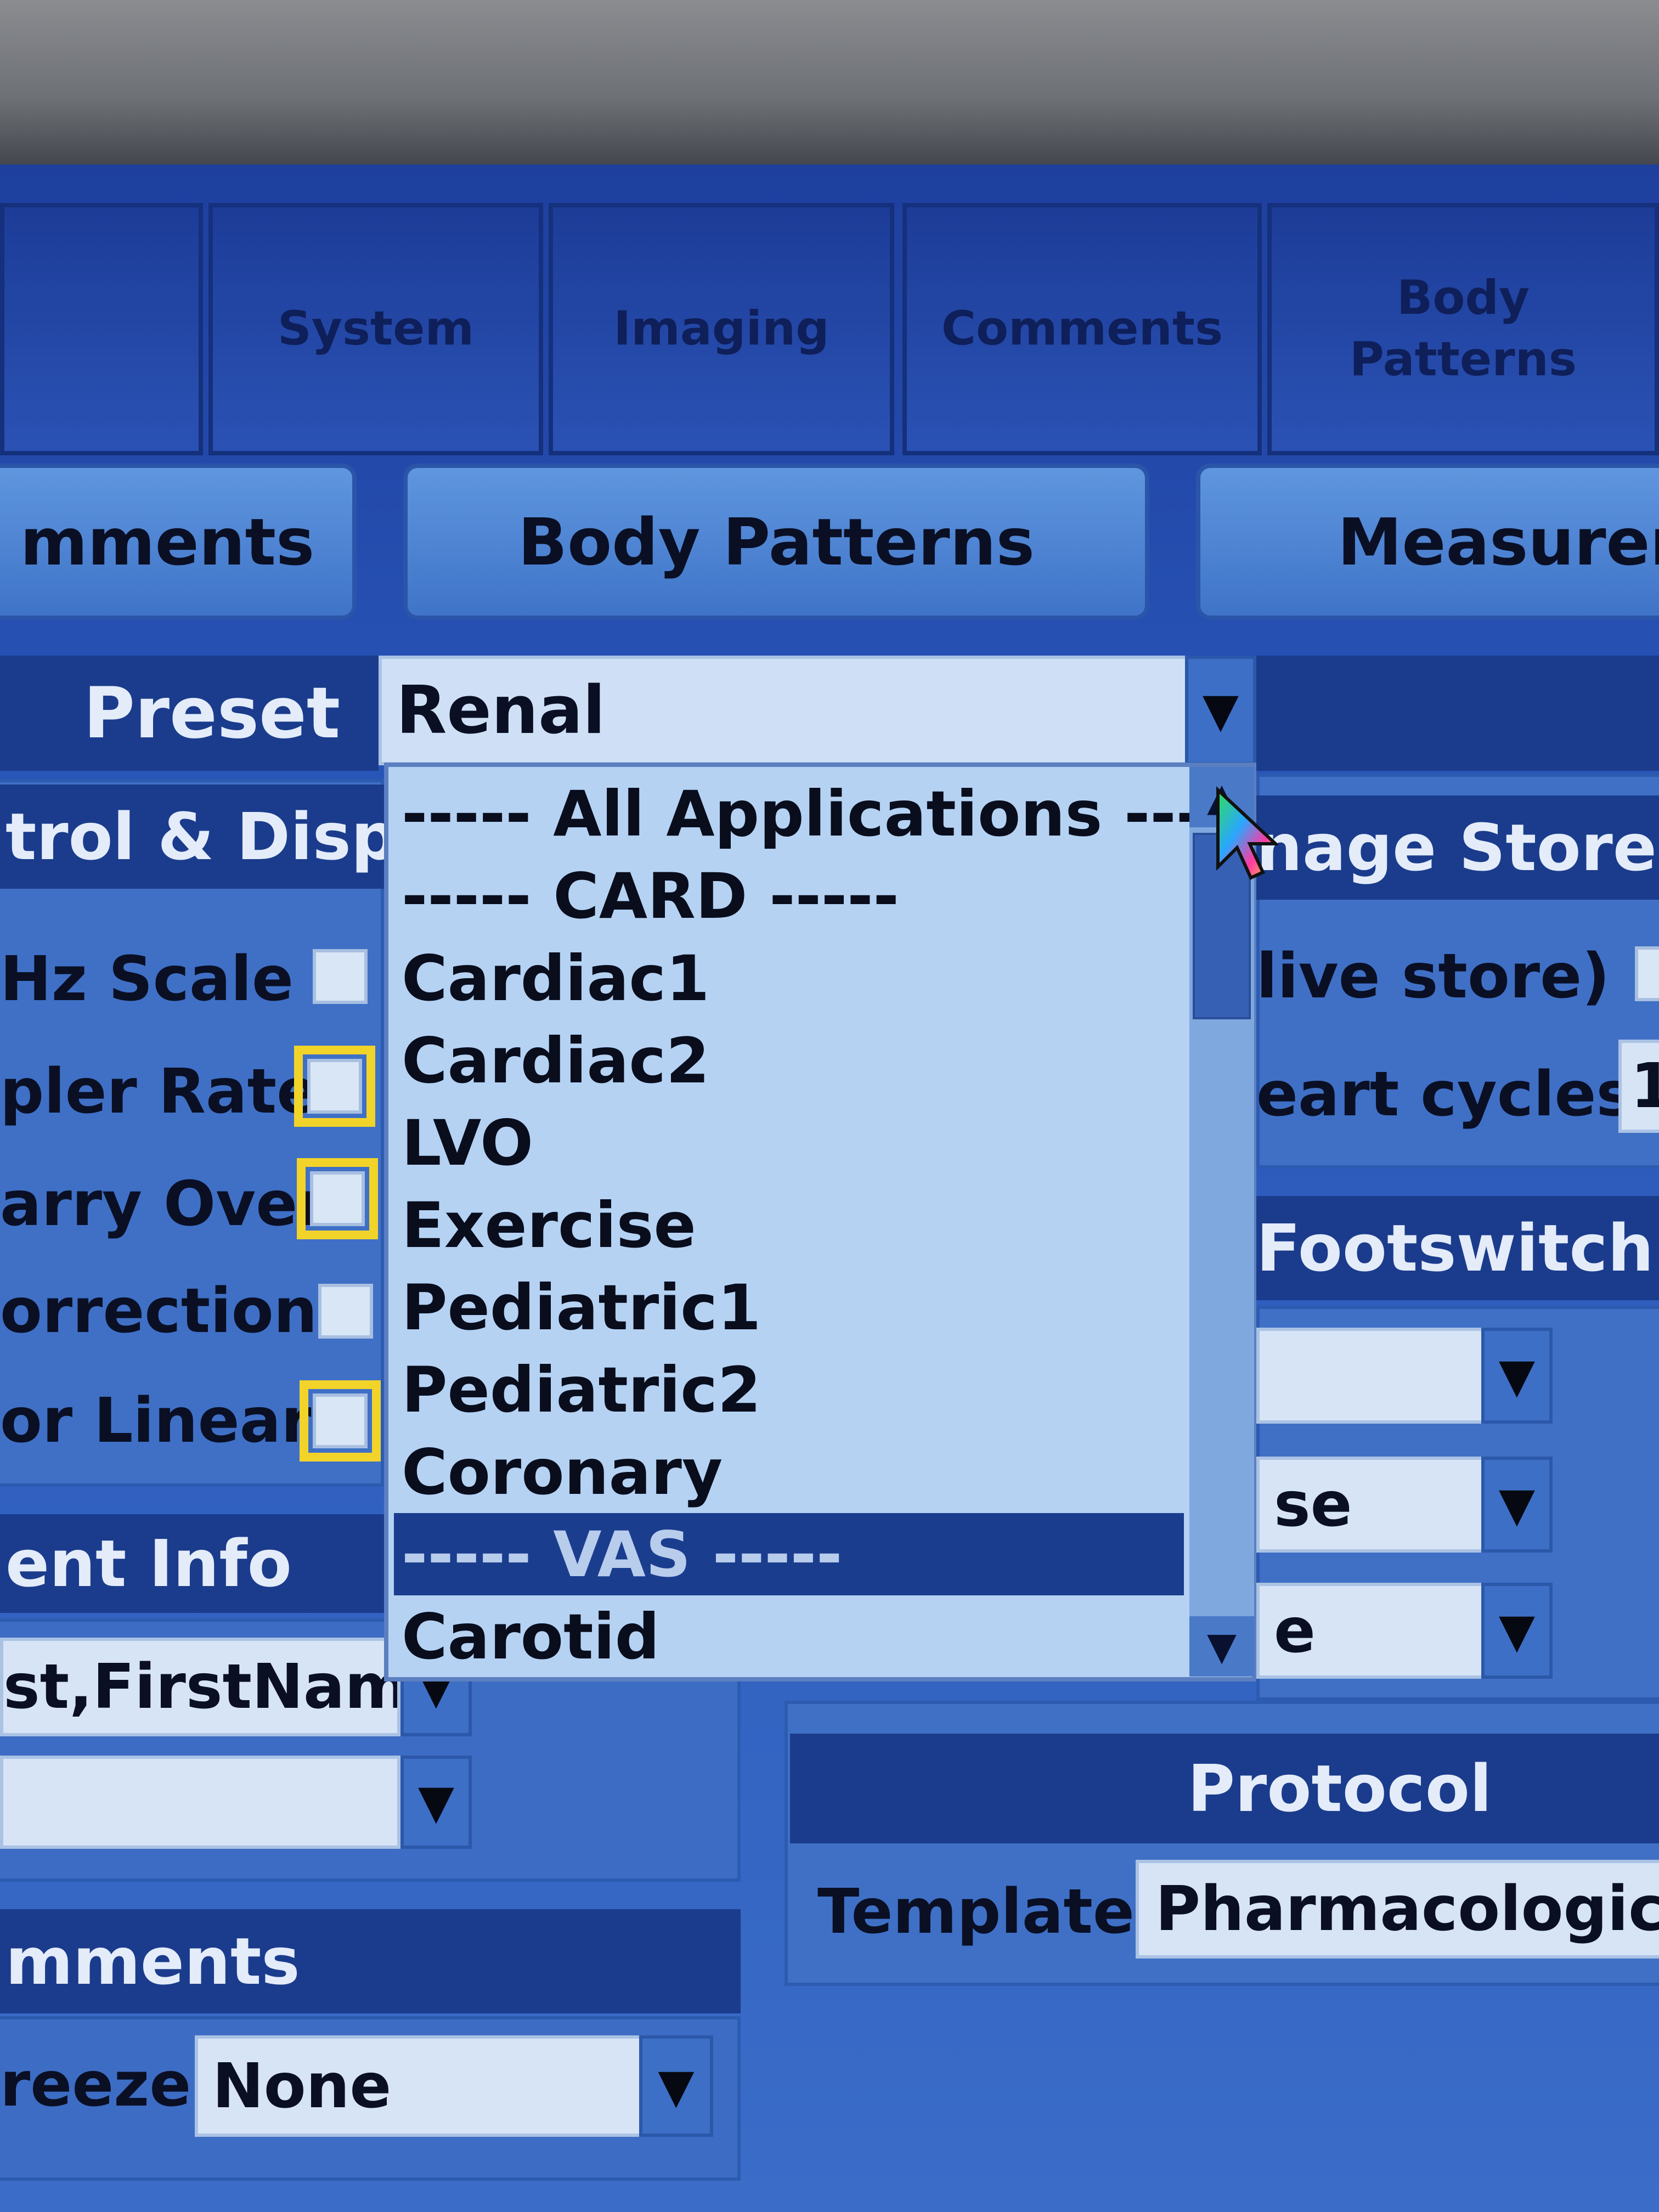  Describe the element at coordinates (192, 837) in the screenshot. I see `control-display-header: trol & Displa` at that location.